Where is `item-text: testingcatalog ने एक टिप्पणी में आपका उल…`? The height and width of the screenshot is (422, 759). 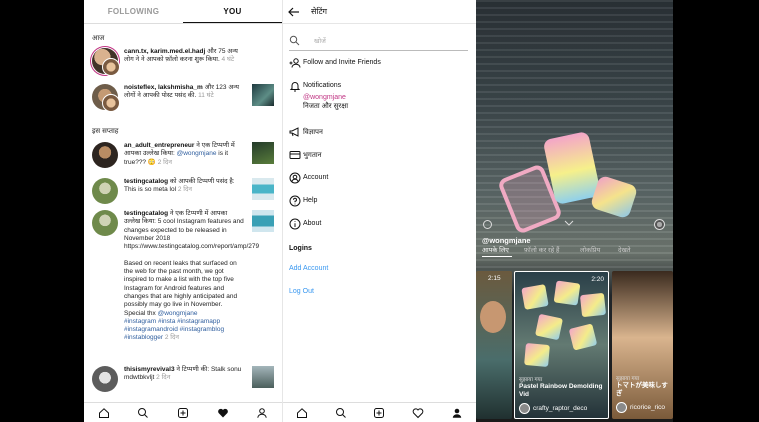
item-text: testingcatalog ने एक टिप्पणी में आपका उल… is located at coordinates (191, 276).